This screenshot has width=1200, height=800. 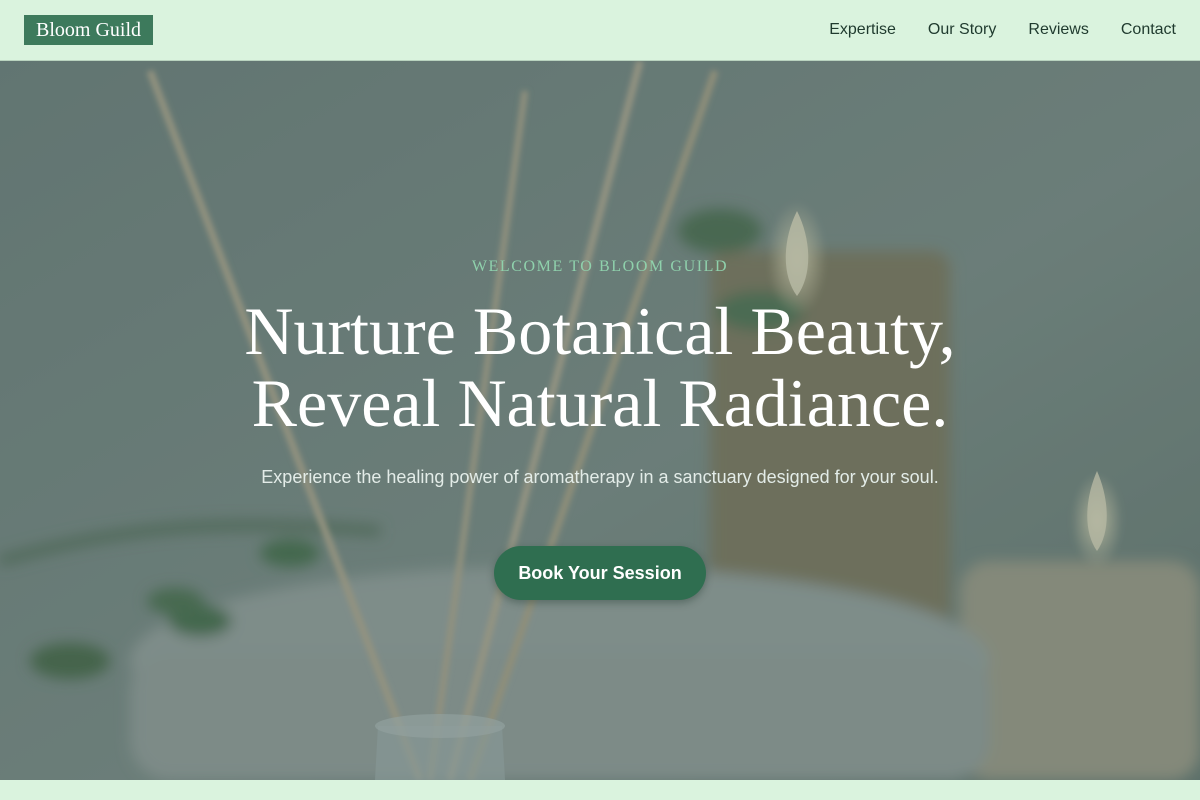 What do you see at coordinates (600, 573) in the screenshot?
I see `book-session-button: Book Your Session` at bounding box center [600, 573].